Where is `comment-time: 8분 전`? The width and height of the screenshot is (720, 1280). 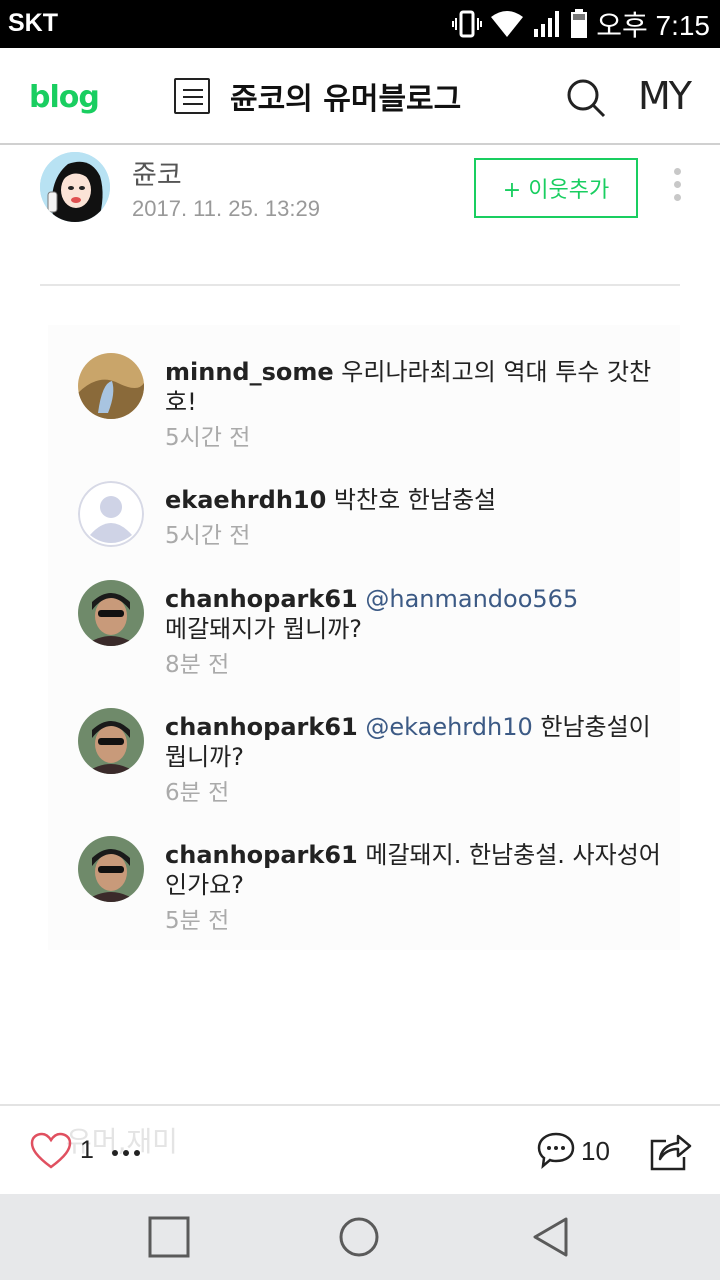 comment-time: 8분 전 is located at coordinates (197, 665).